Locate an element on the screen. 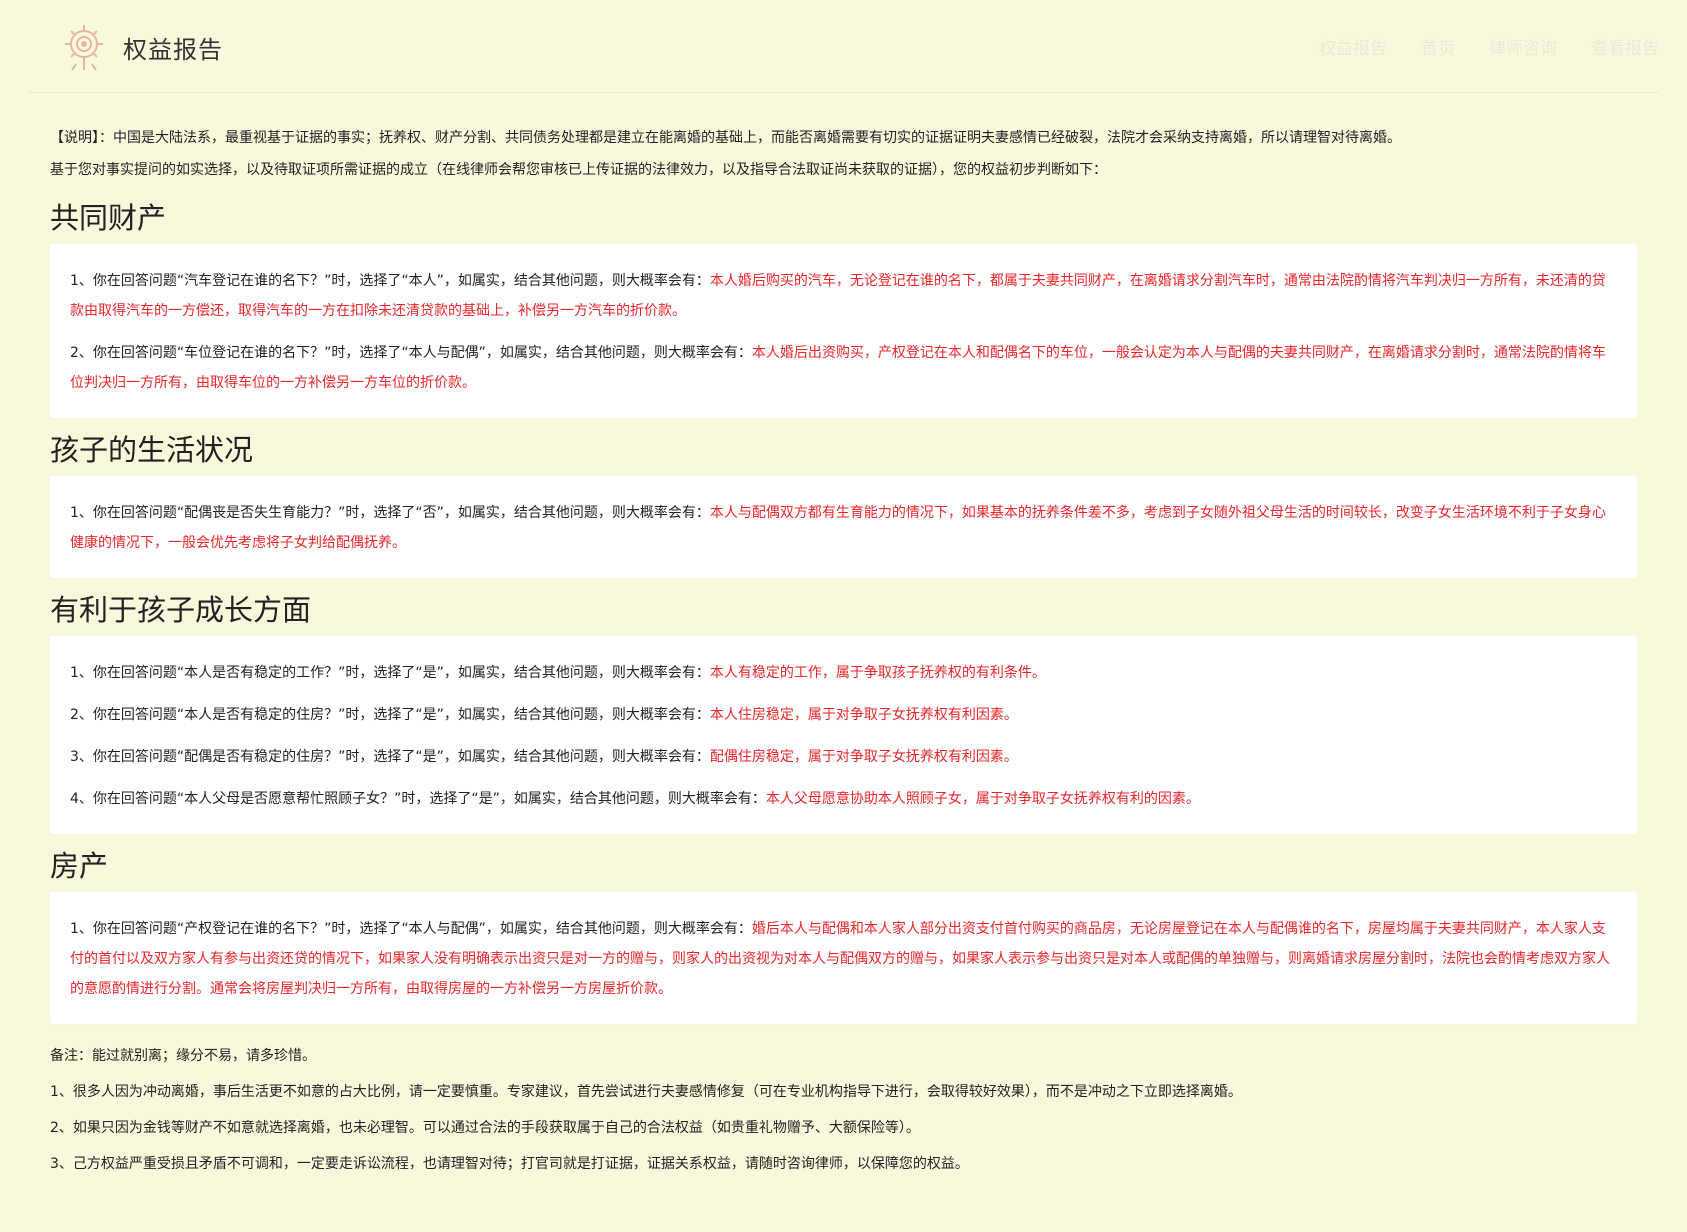 The width and height of the screenshot is (1687, 1232). answer-text: 本人父母愿意协助本人照顾子女，属于对争取子女抚养权有利的因素。 is located at coordinates (982, 799).